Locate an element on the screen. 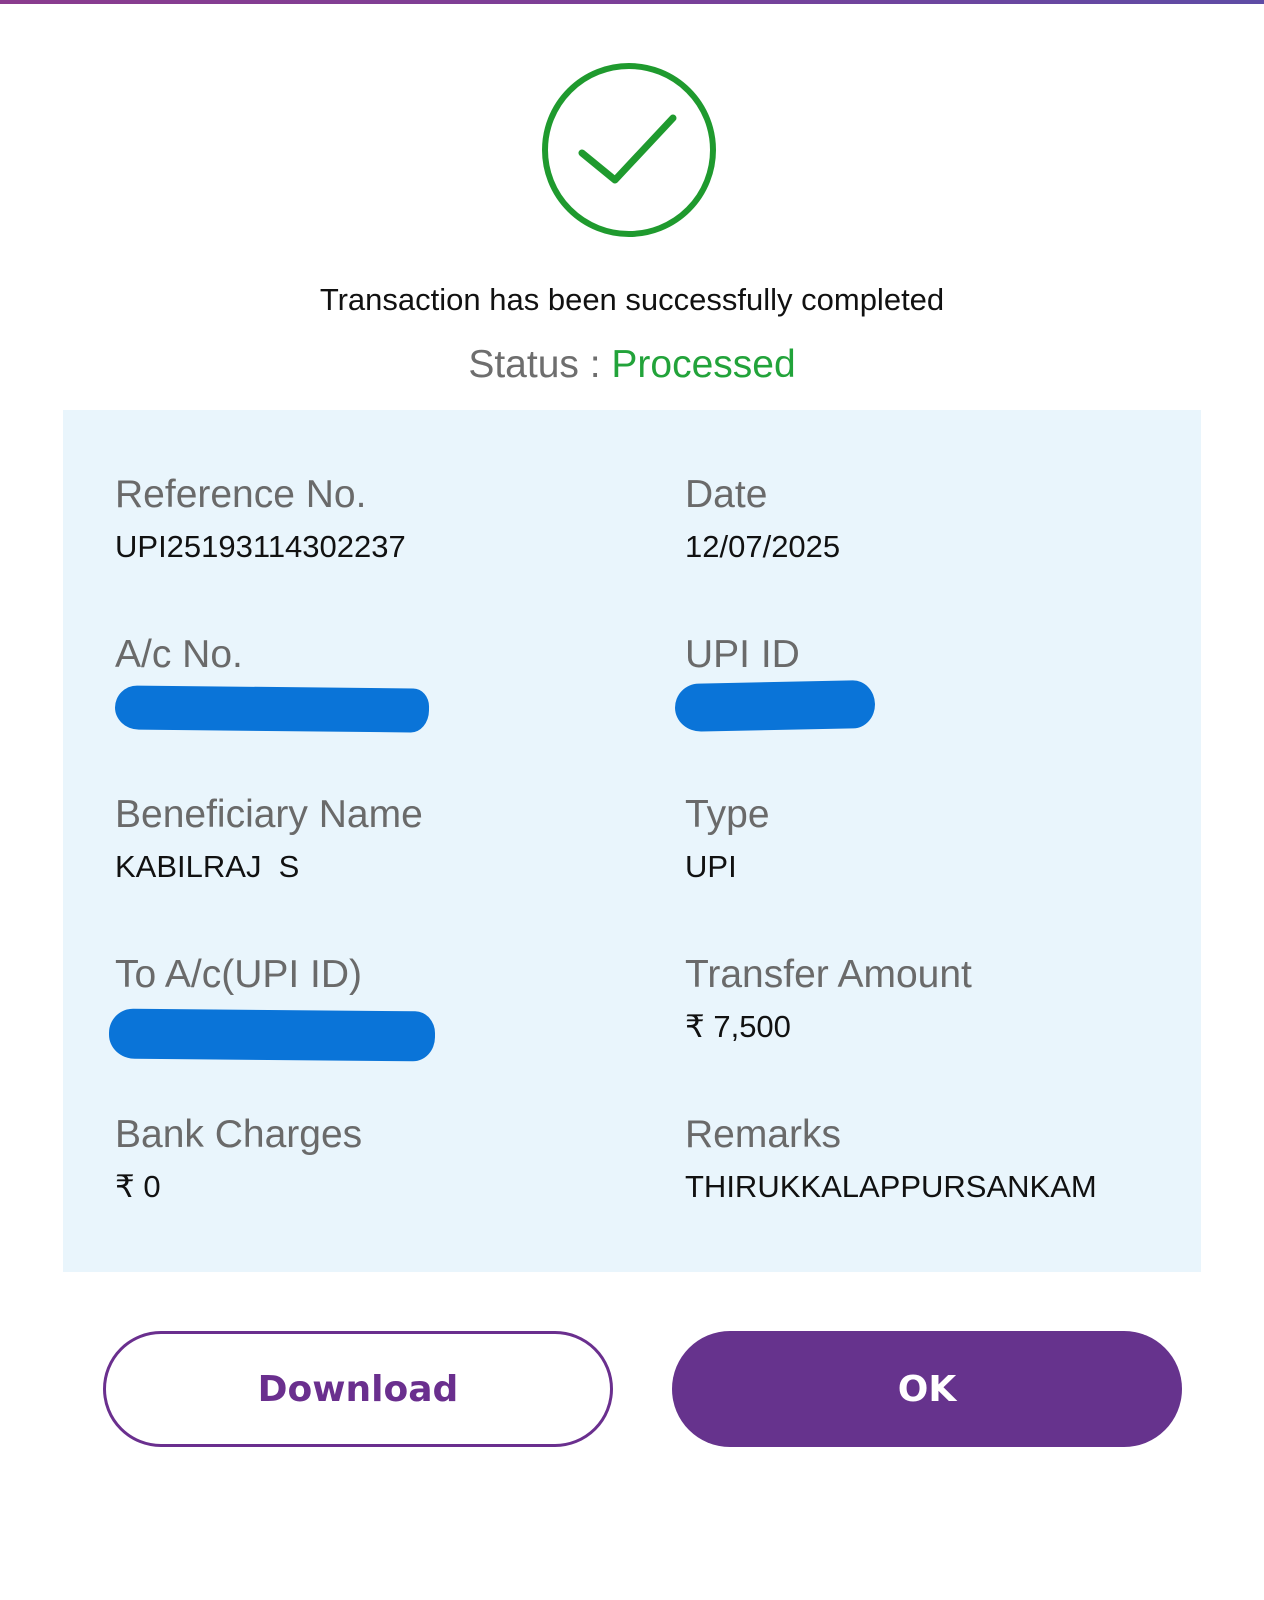 The image size is (1264, 1600). reference-no-field: Reference No. UPI25193114302237 is located at coordinates (260, 519).